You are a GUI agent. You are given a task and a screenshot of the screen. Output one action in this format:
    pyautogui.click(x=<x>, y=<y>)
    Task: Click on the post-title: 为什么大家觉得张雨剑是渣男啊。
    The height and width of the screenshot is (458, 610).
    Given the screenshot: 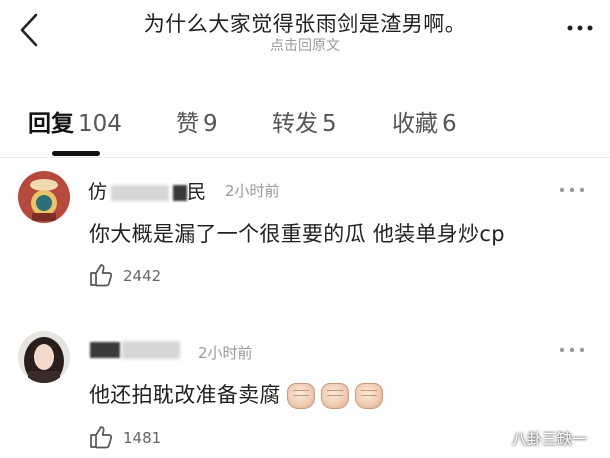 What is the action you would take?
    pyautogui.click(x=305, y=24)
    